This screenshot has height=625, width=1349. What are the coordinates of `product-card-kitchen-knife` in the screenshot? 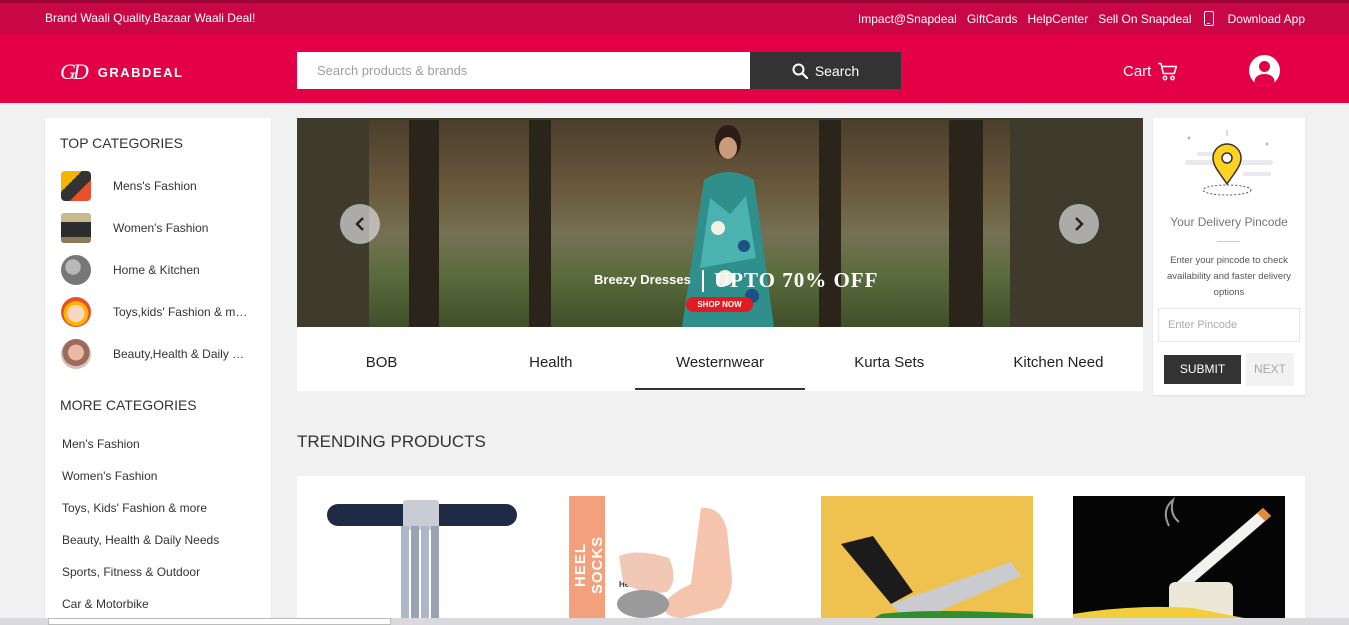 It's located at (927, 560).